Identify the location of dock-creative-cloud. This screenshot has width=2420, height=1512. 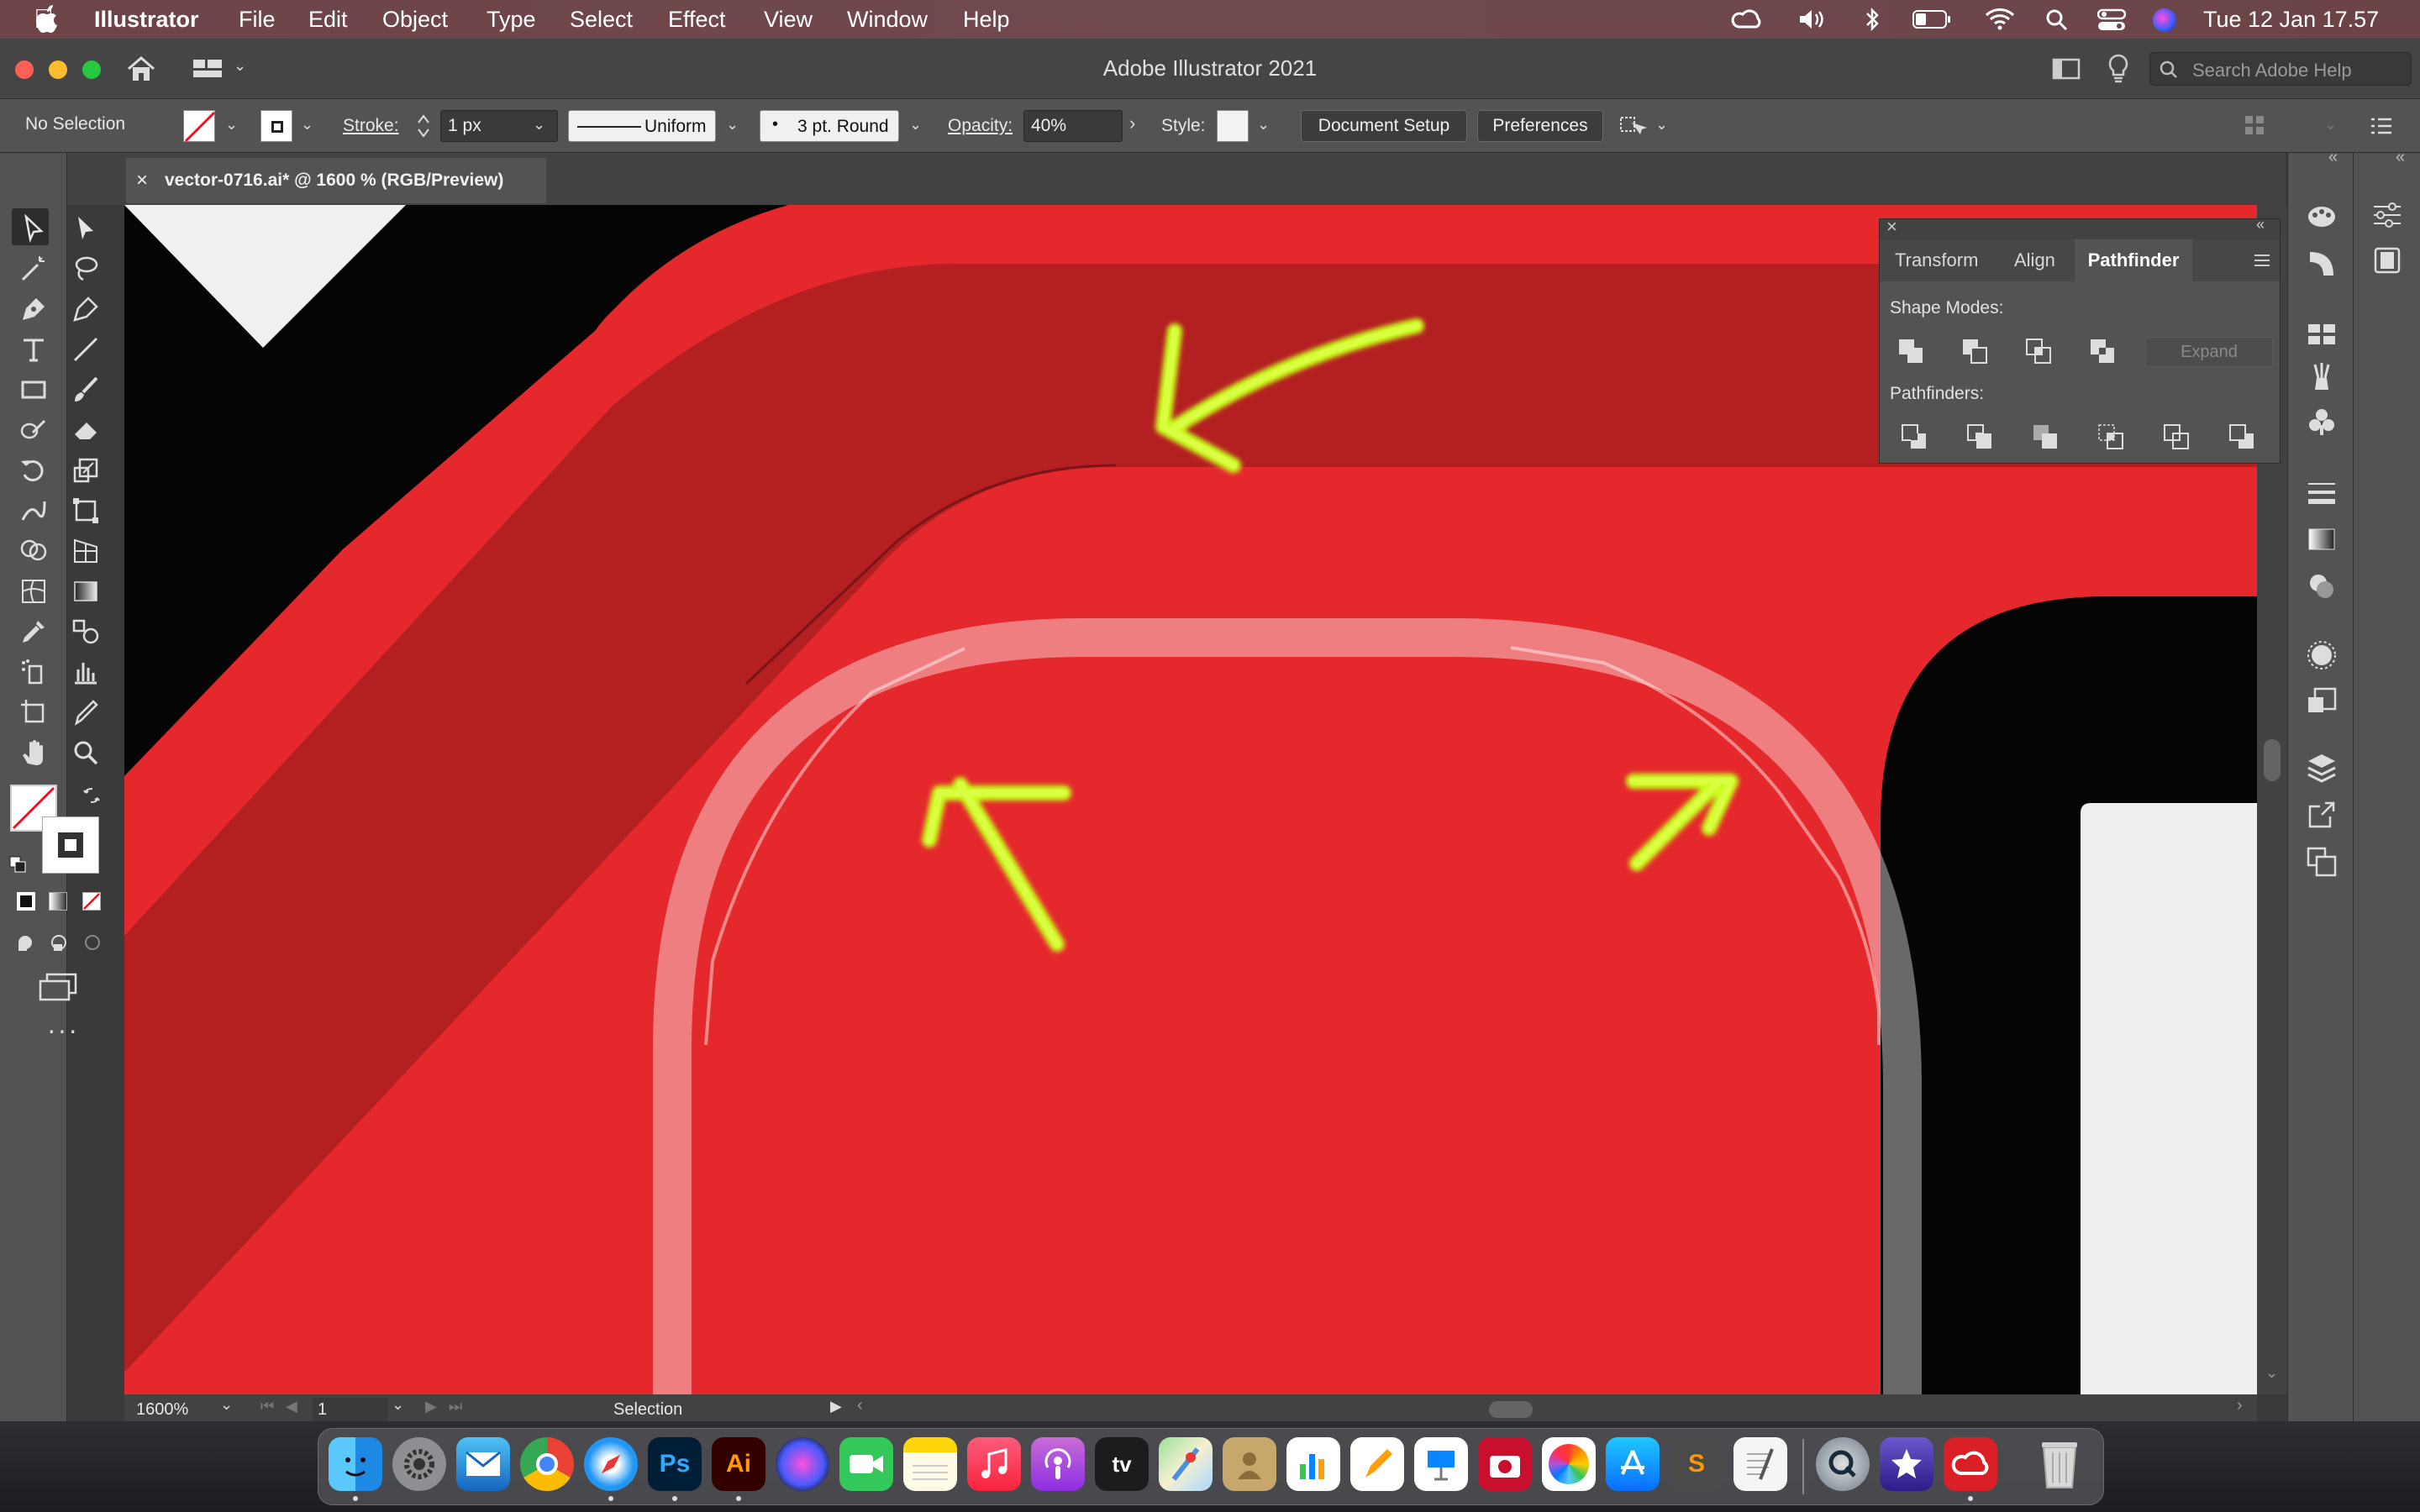
(1971, 1464).